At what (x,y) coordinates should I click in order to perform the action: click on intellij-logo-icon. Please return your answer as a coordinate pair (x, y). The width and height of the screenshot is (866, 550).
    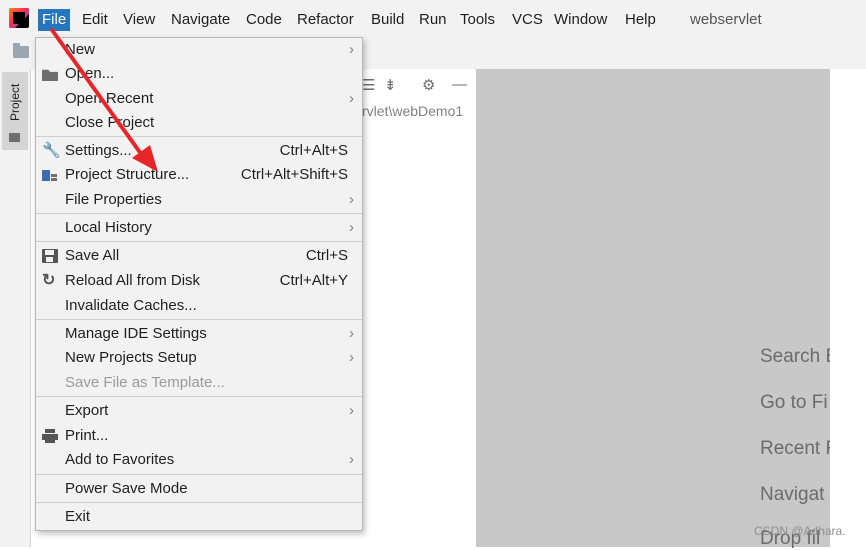
    Looking at the image, I should click on (19, 18).